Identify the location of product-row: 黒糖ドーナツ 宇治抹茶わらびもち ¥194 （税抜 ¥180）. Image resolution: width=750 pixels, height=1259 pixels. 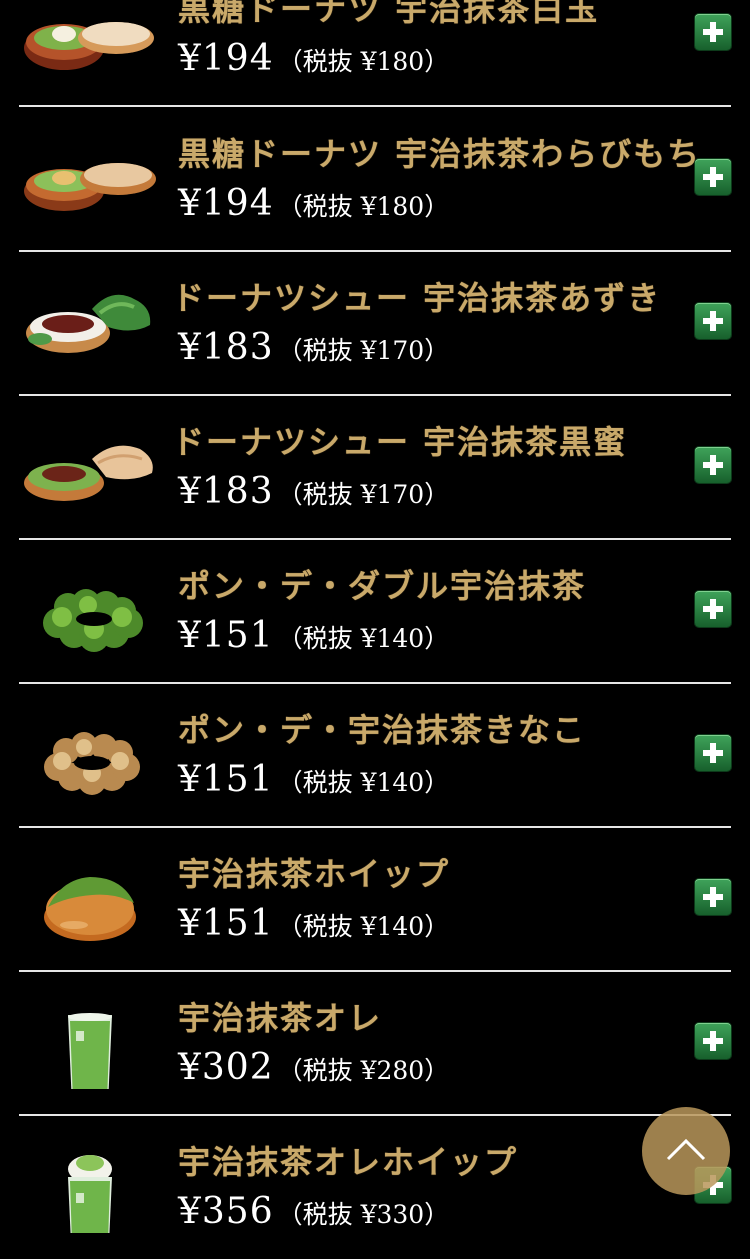
(375, 179).